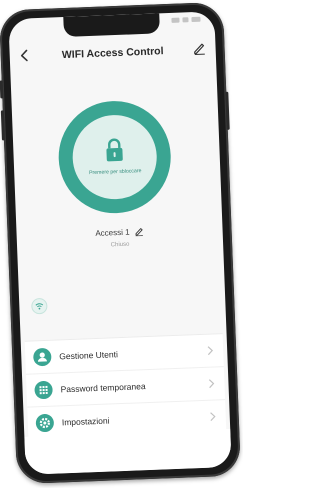 This screenshot has width=320, height=488. I want to click on volume-button, so click(2, 125).